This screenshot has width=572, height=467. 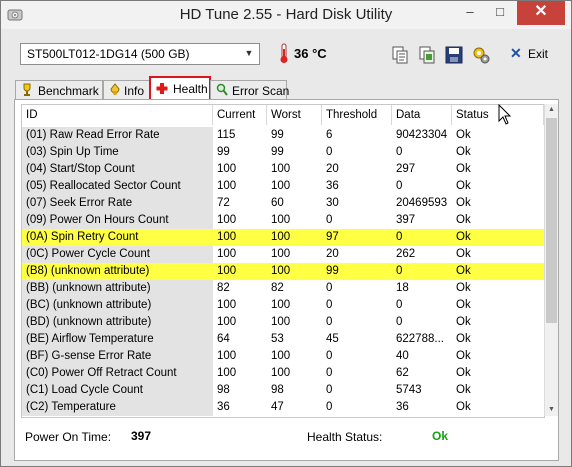 What do you see at coordinates (541, 13) in the screenshot?
I see `close-button: ✕` at bounding box center [541, 13].